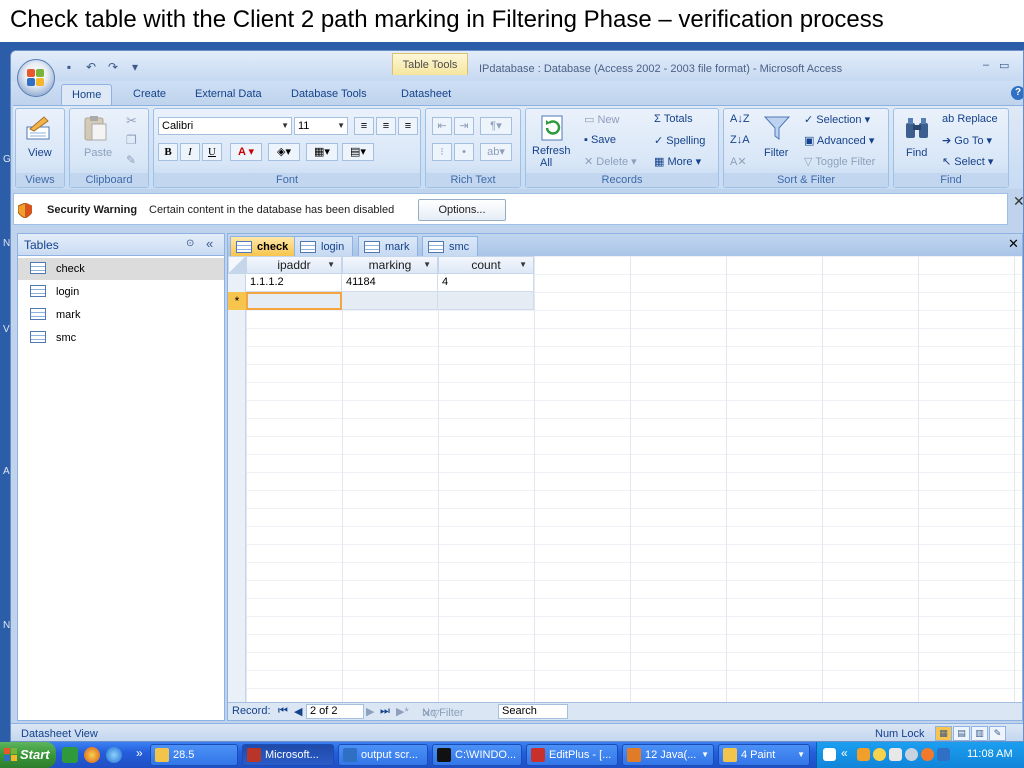 Image resolution: width=1024 pixels, height=768 pixels. I want to click on quicklaunch-chrome-icon, so click(92, 755).